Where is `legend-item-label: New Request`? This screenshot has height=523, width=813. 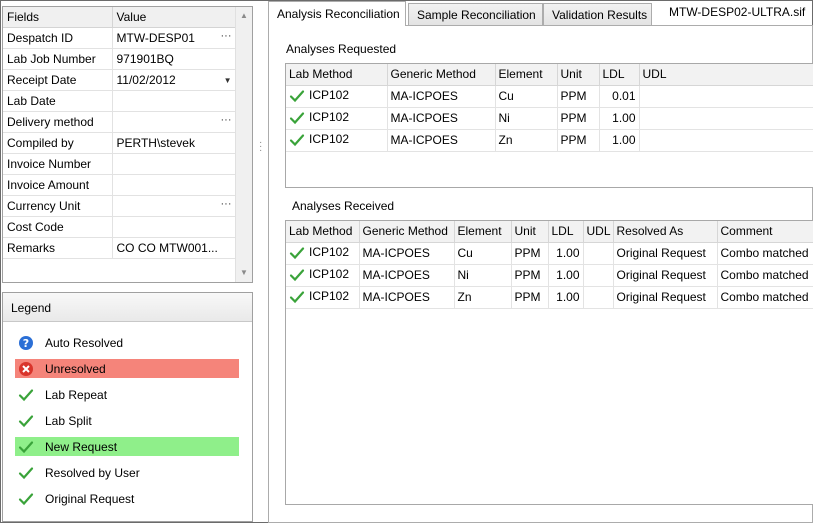 legend-item-label: New Request is located at coordinates (81, 447).